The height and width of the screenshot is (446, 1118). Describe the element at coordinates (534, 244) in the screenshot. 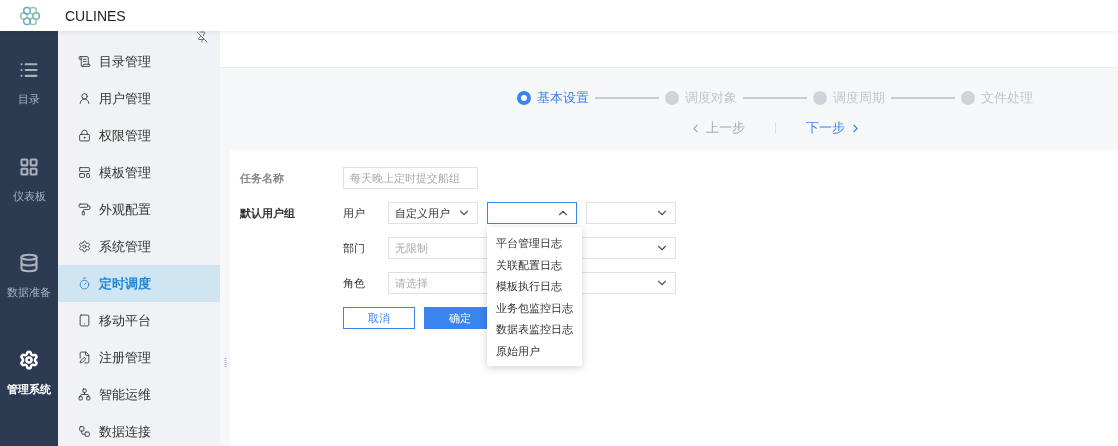

I see `dropdown-option: 平台管理日志` at that location.